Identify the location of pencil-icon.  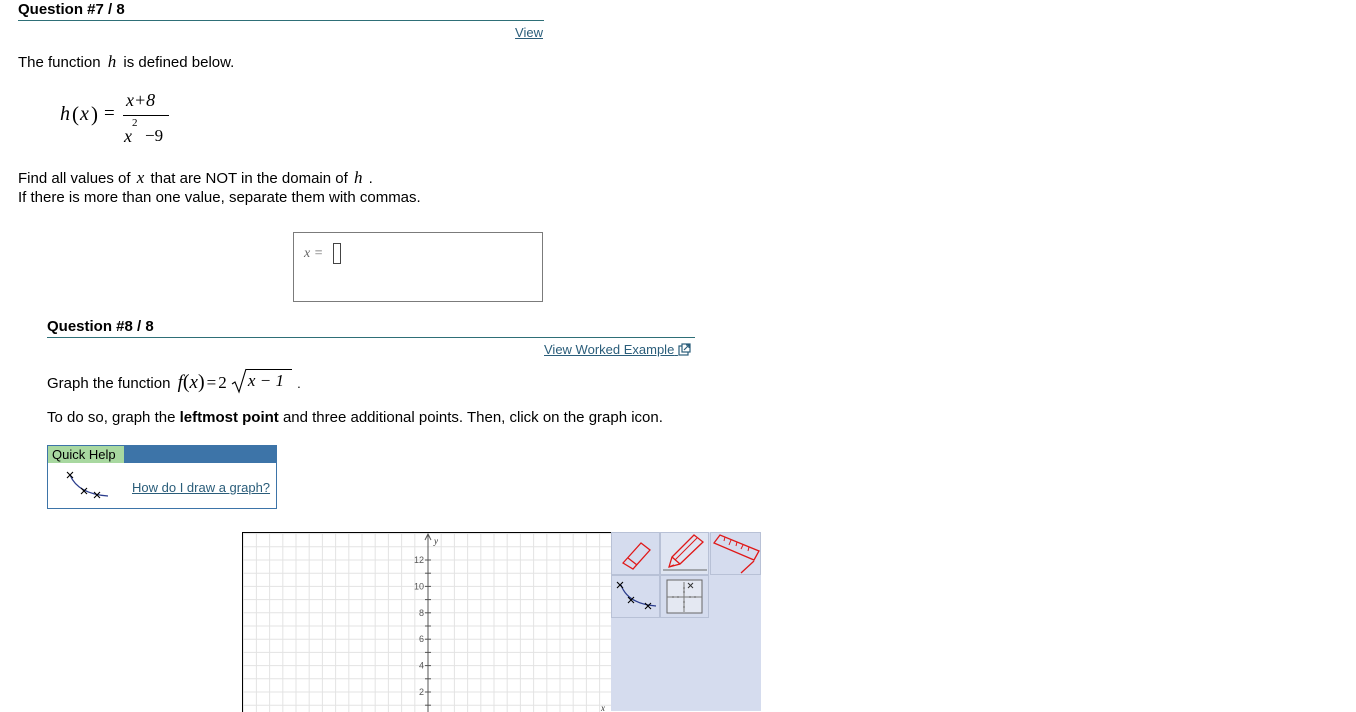
(685, 552).